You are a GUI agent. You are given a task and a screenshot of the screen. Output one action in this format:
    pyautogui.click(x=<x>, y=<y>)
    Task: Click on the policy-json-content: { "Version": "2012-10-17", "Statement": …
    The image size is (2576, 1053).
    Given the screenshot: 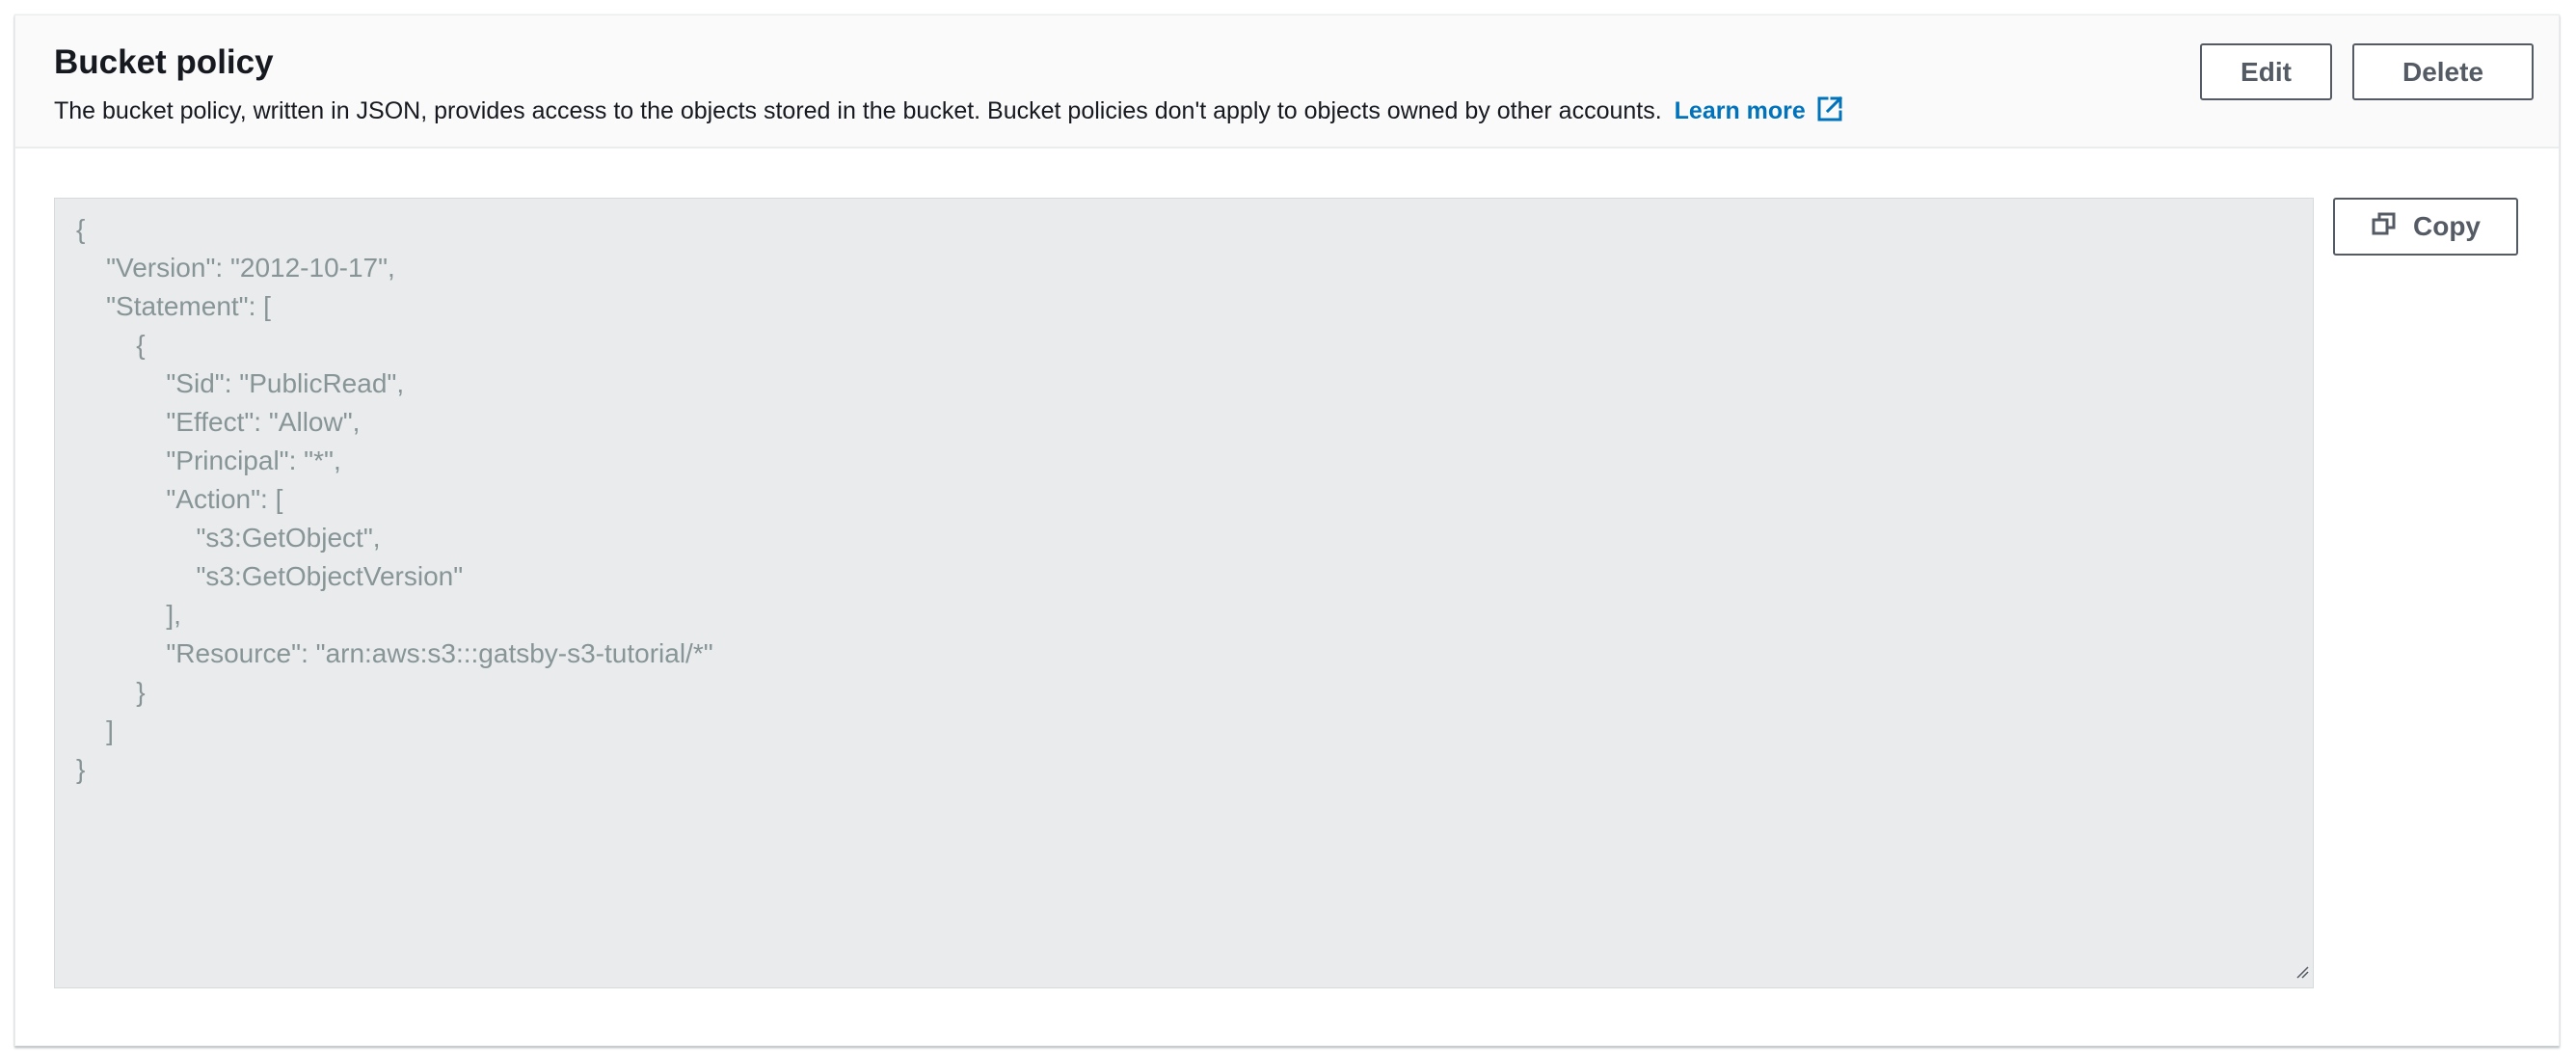 What is the action you would take?
    pyautogui.click(x=395, y=499)
    